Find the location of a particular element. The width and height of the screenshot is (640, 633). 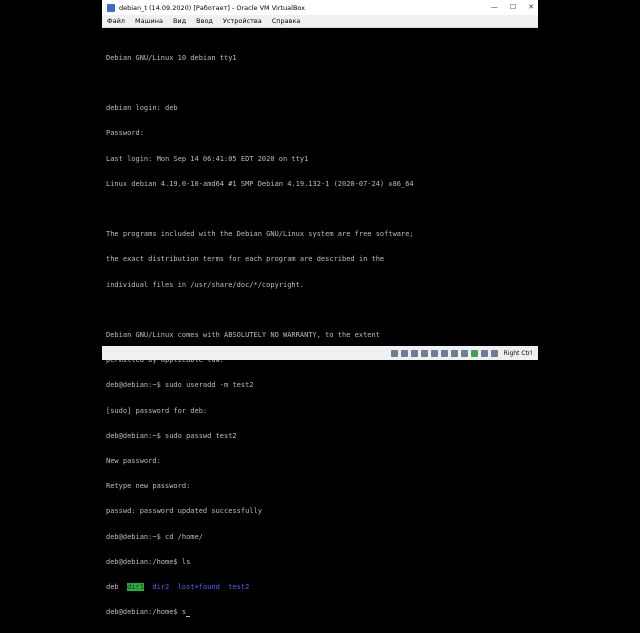

cpu-activity-icon is located at coordinates (474, 353).